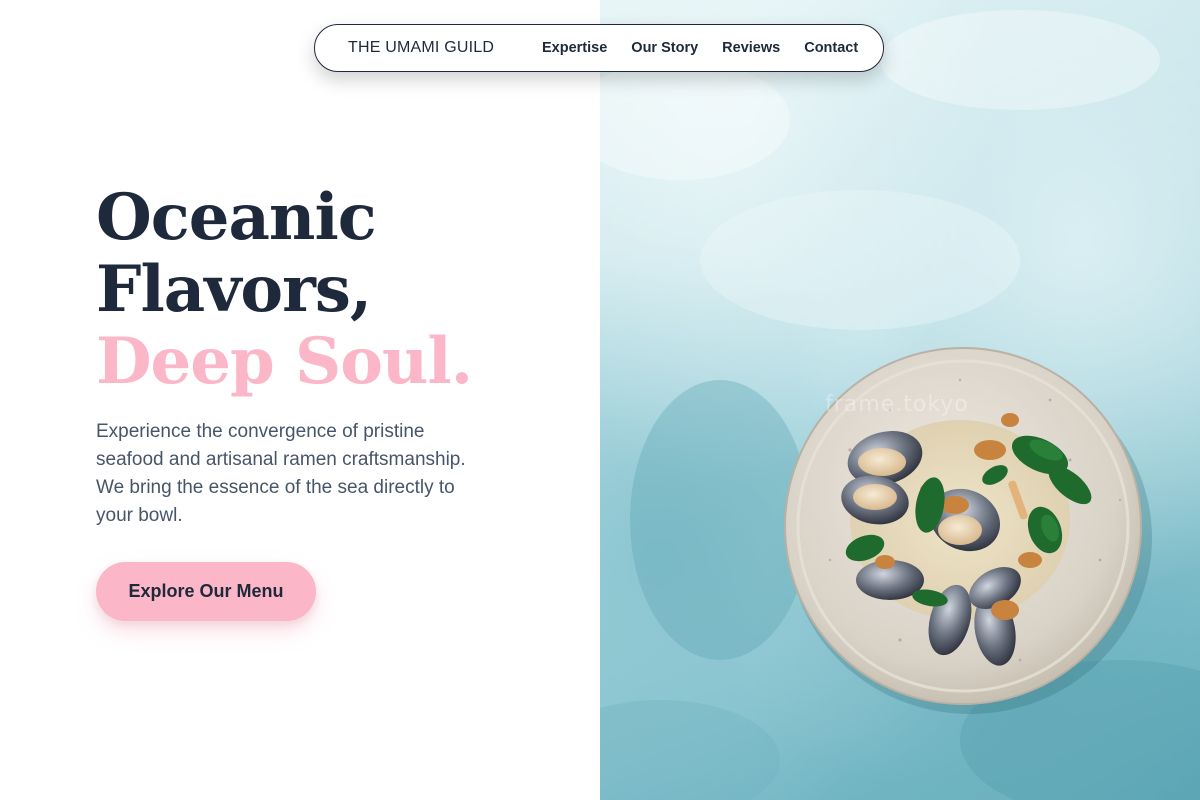 The height and width of the screenshot is (800, 1200). What do you see at coordinates (421, 48) in the screenshot?
I see `brand-logo-text: THE UMAMI GUILD` at bounding box center [421, 48].